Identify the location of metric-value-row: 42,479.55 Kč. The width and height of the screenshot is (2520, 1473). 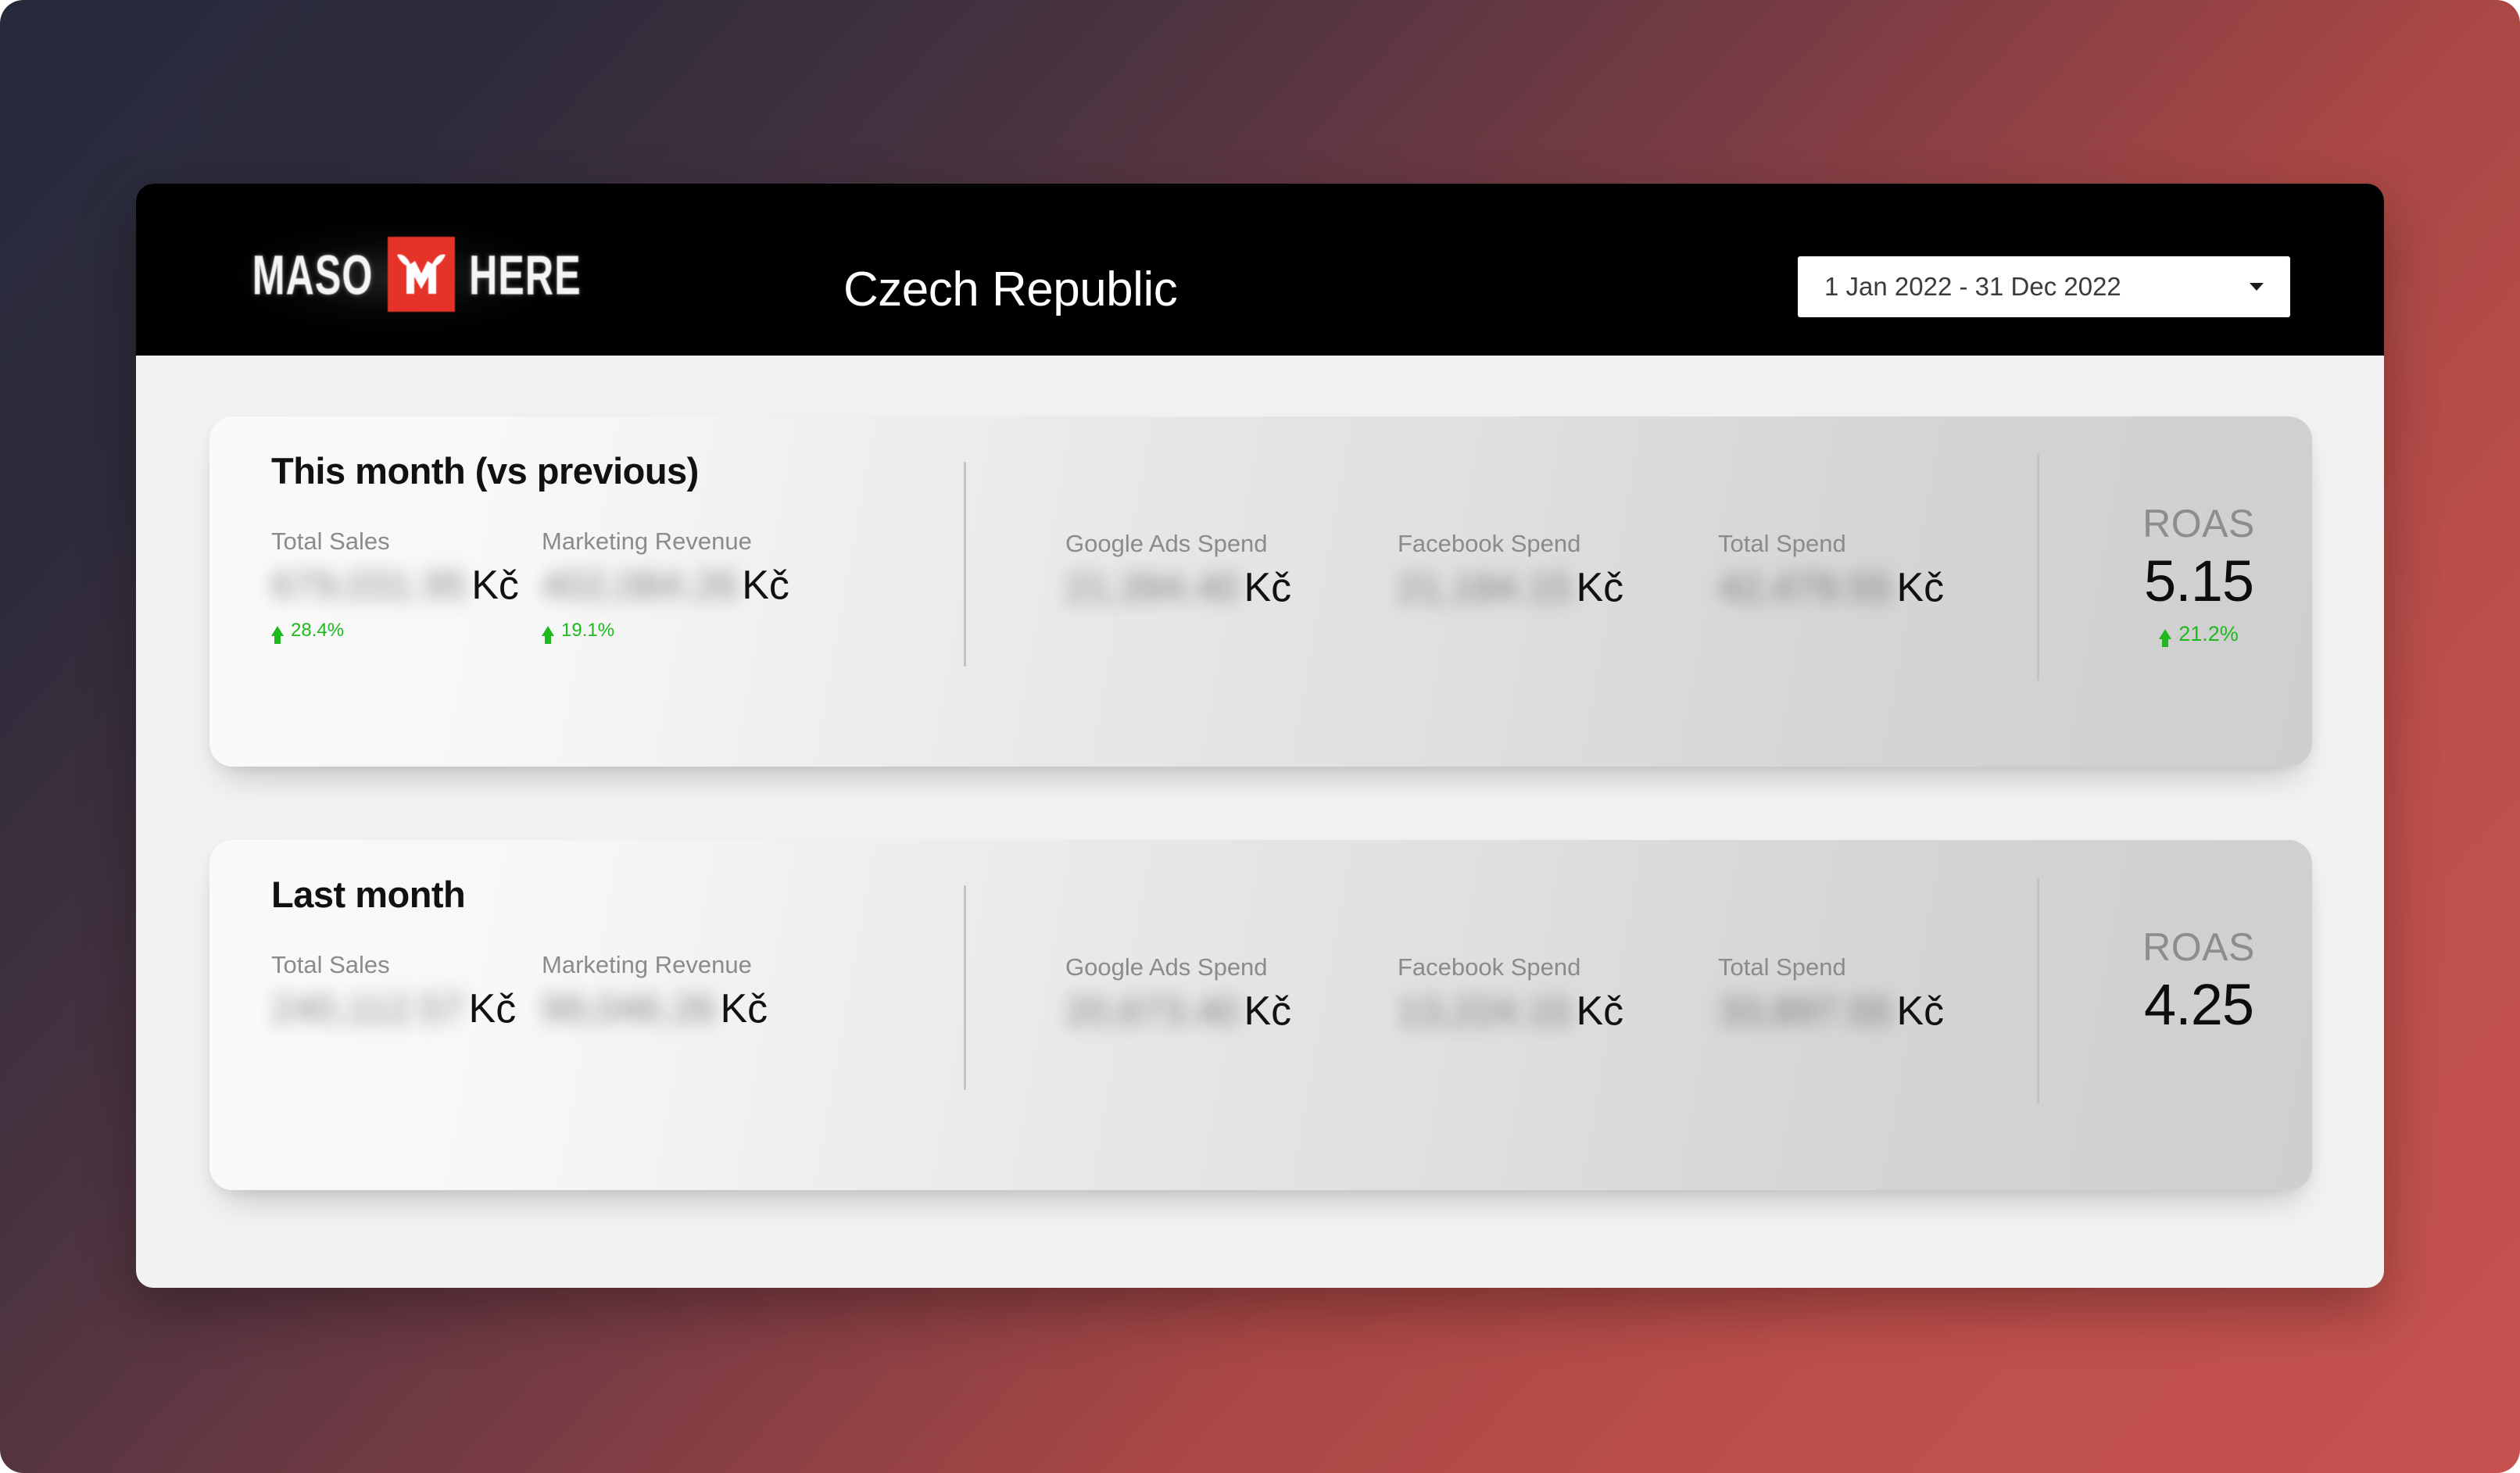
(1831, 587).